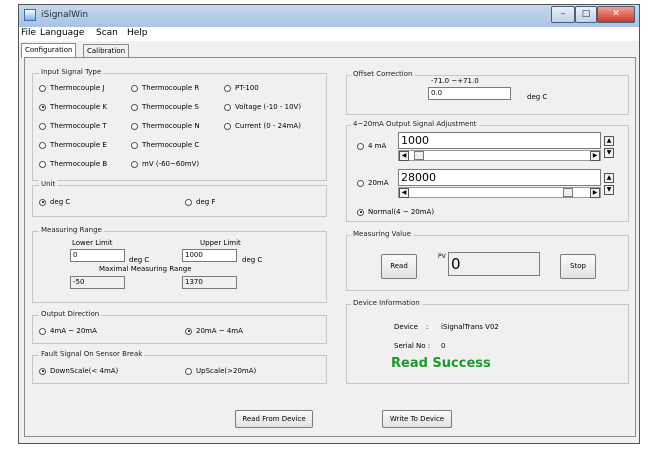 This screenshot has height=463, width=650. Describe the element at coordinates (79, 164) in the screenshot. I see `input-signal-label: Thermocouple B` at that location.